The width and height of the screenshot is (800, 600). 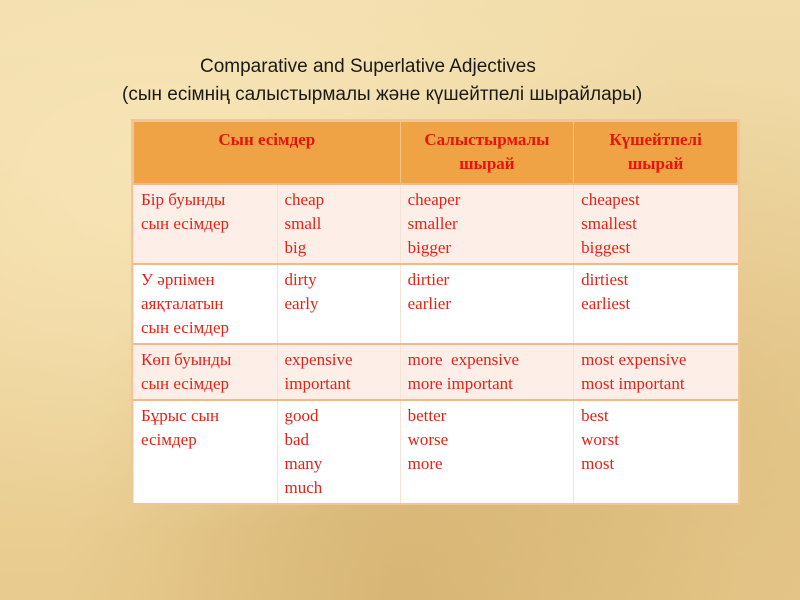 What do you see at coordinates (183, 199) in the screenshot?
I see `cell-line: Бір буынды` at bounding box center [183, 199].